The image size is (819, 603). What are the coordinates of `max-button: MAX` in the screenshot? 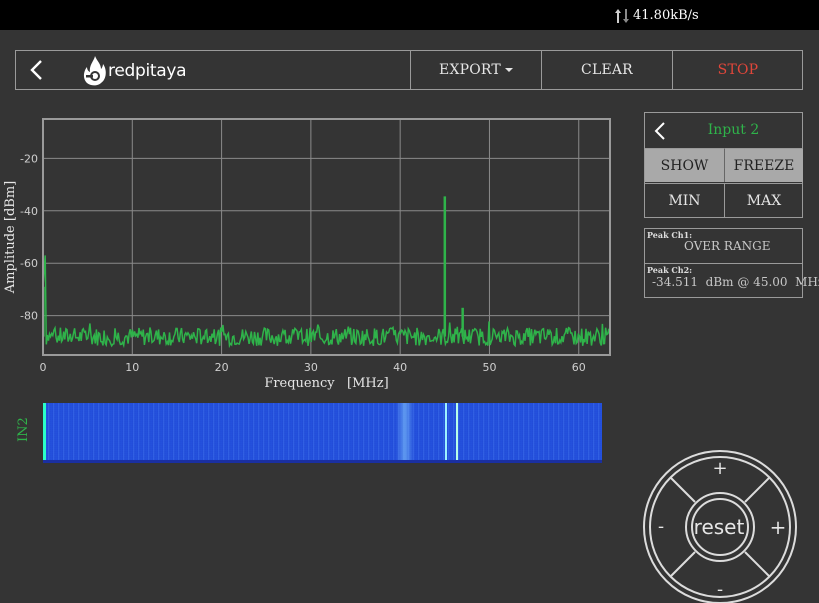 It's located at (763, 200).